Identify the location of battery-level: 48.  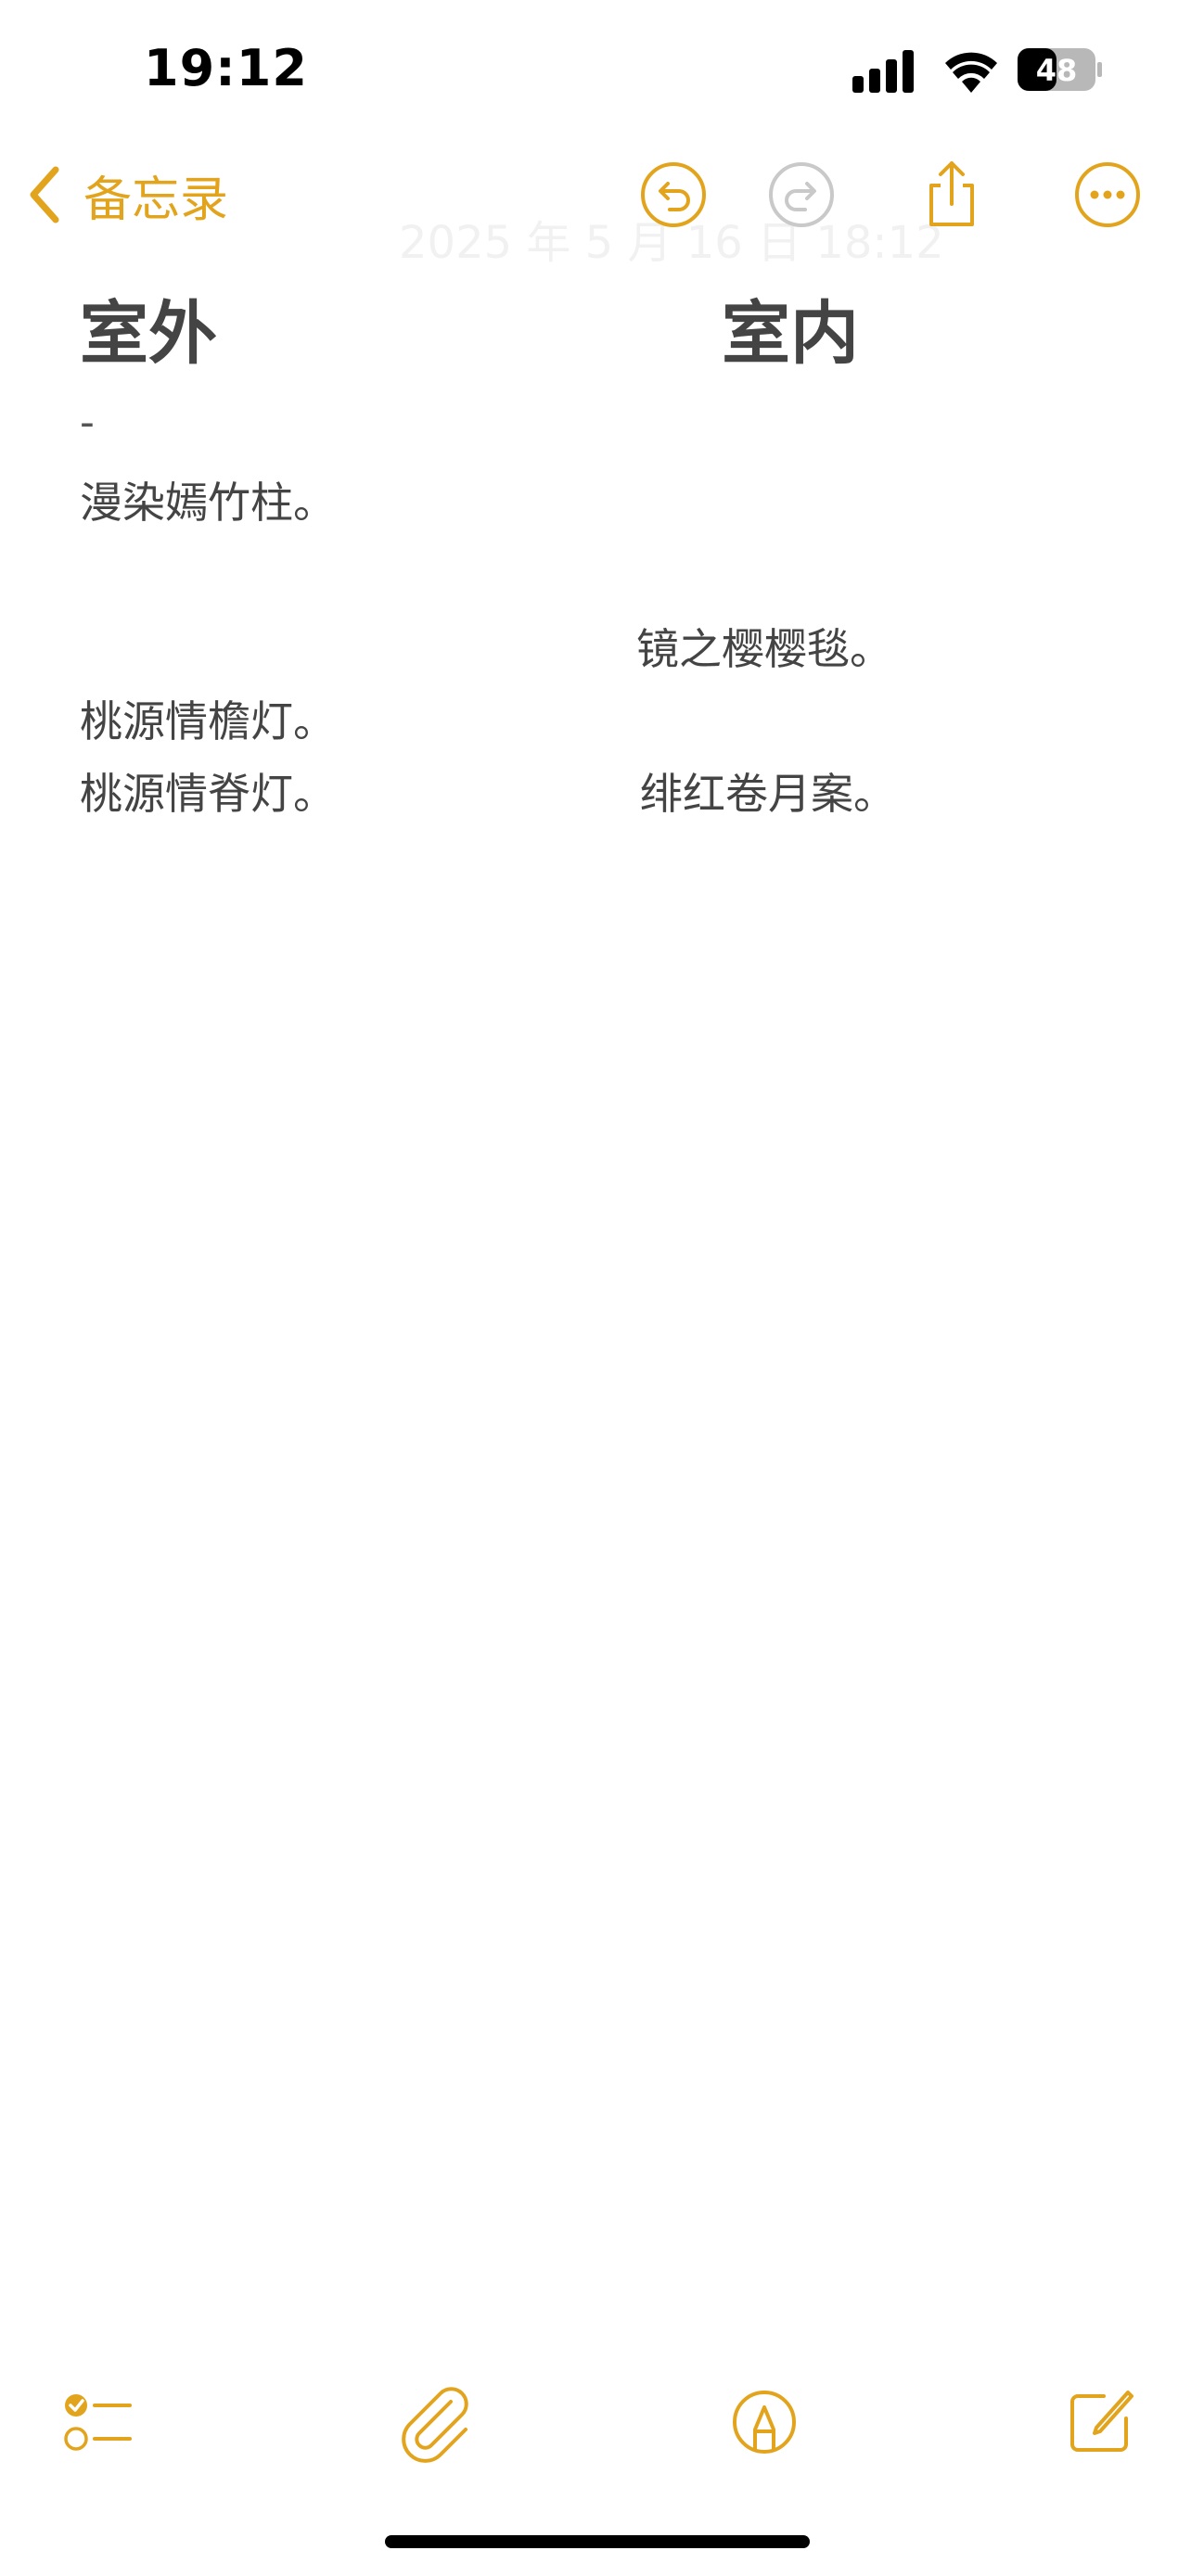
(1057, 71).